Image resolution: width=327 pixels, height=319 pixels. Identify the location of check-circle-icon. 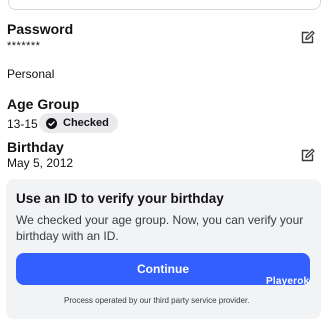
(51, 123).